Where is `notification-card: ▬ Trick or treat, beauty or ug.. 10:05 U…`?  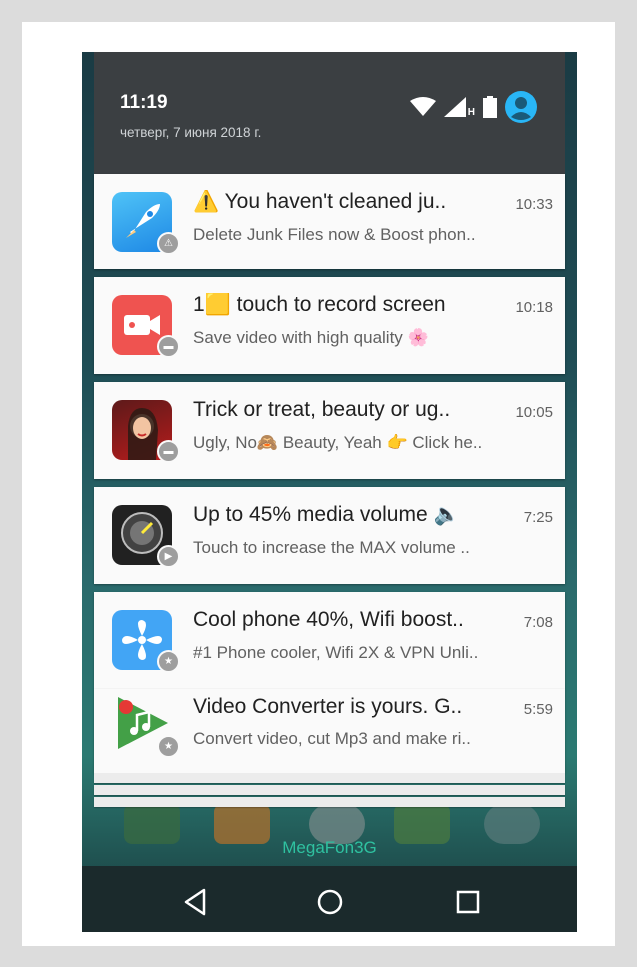 notification-card: ▬ Trick or treat, beauty or ug.. 10:05 U… is located at coordinates (329, 430).